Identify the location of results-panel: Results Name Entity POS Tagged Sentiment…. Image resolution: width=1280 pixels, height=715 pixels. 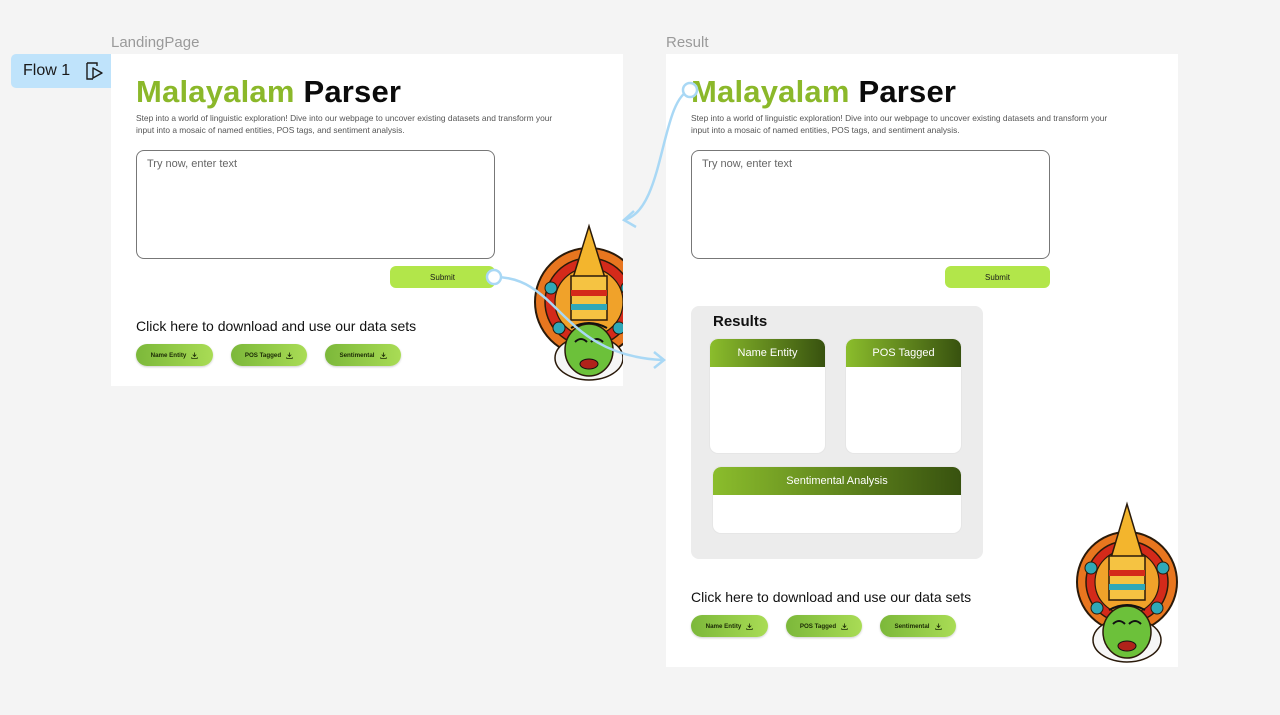
(837, 432).